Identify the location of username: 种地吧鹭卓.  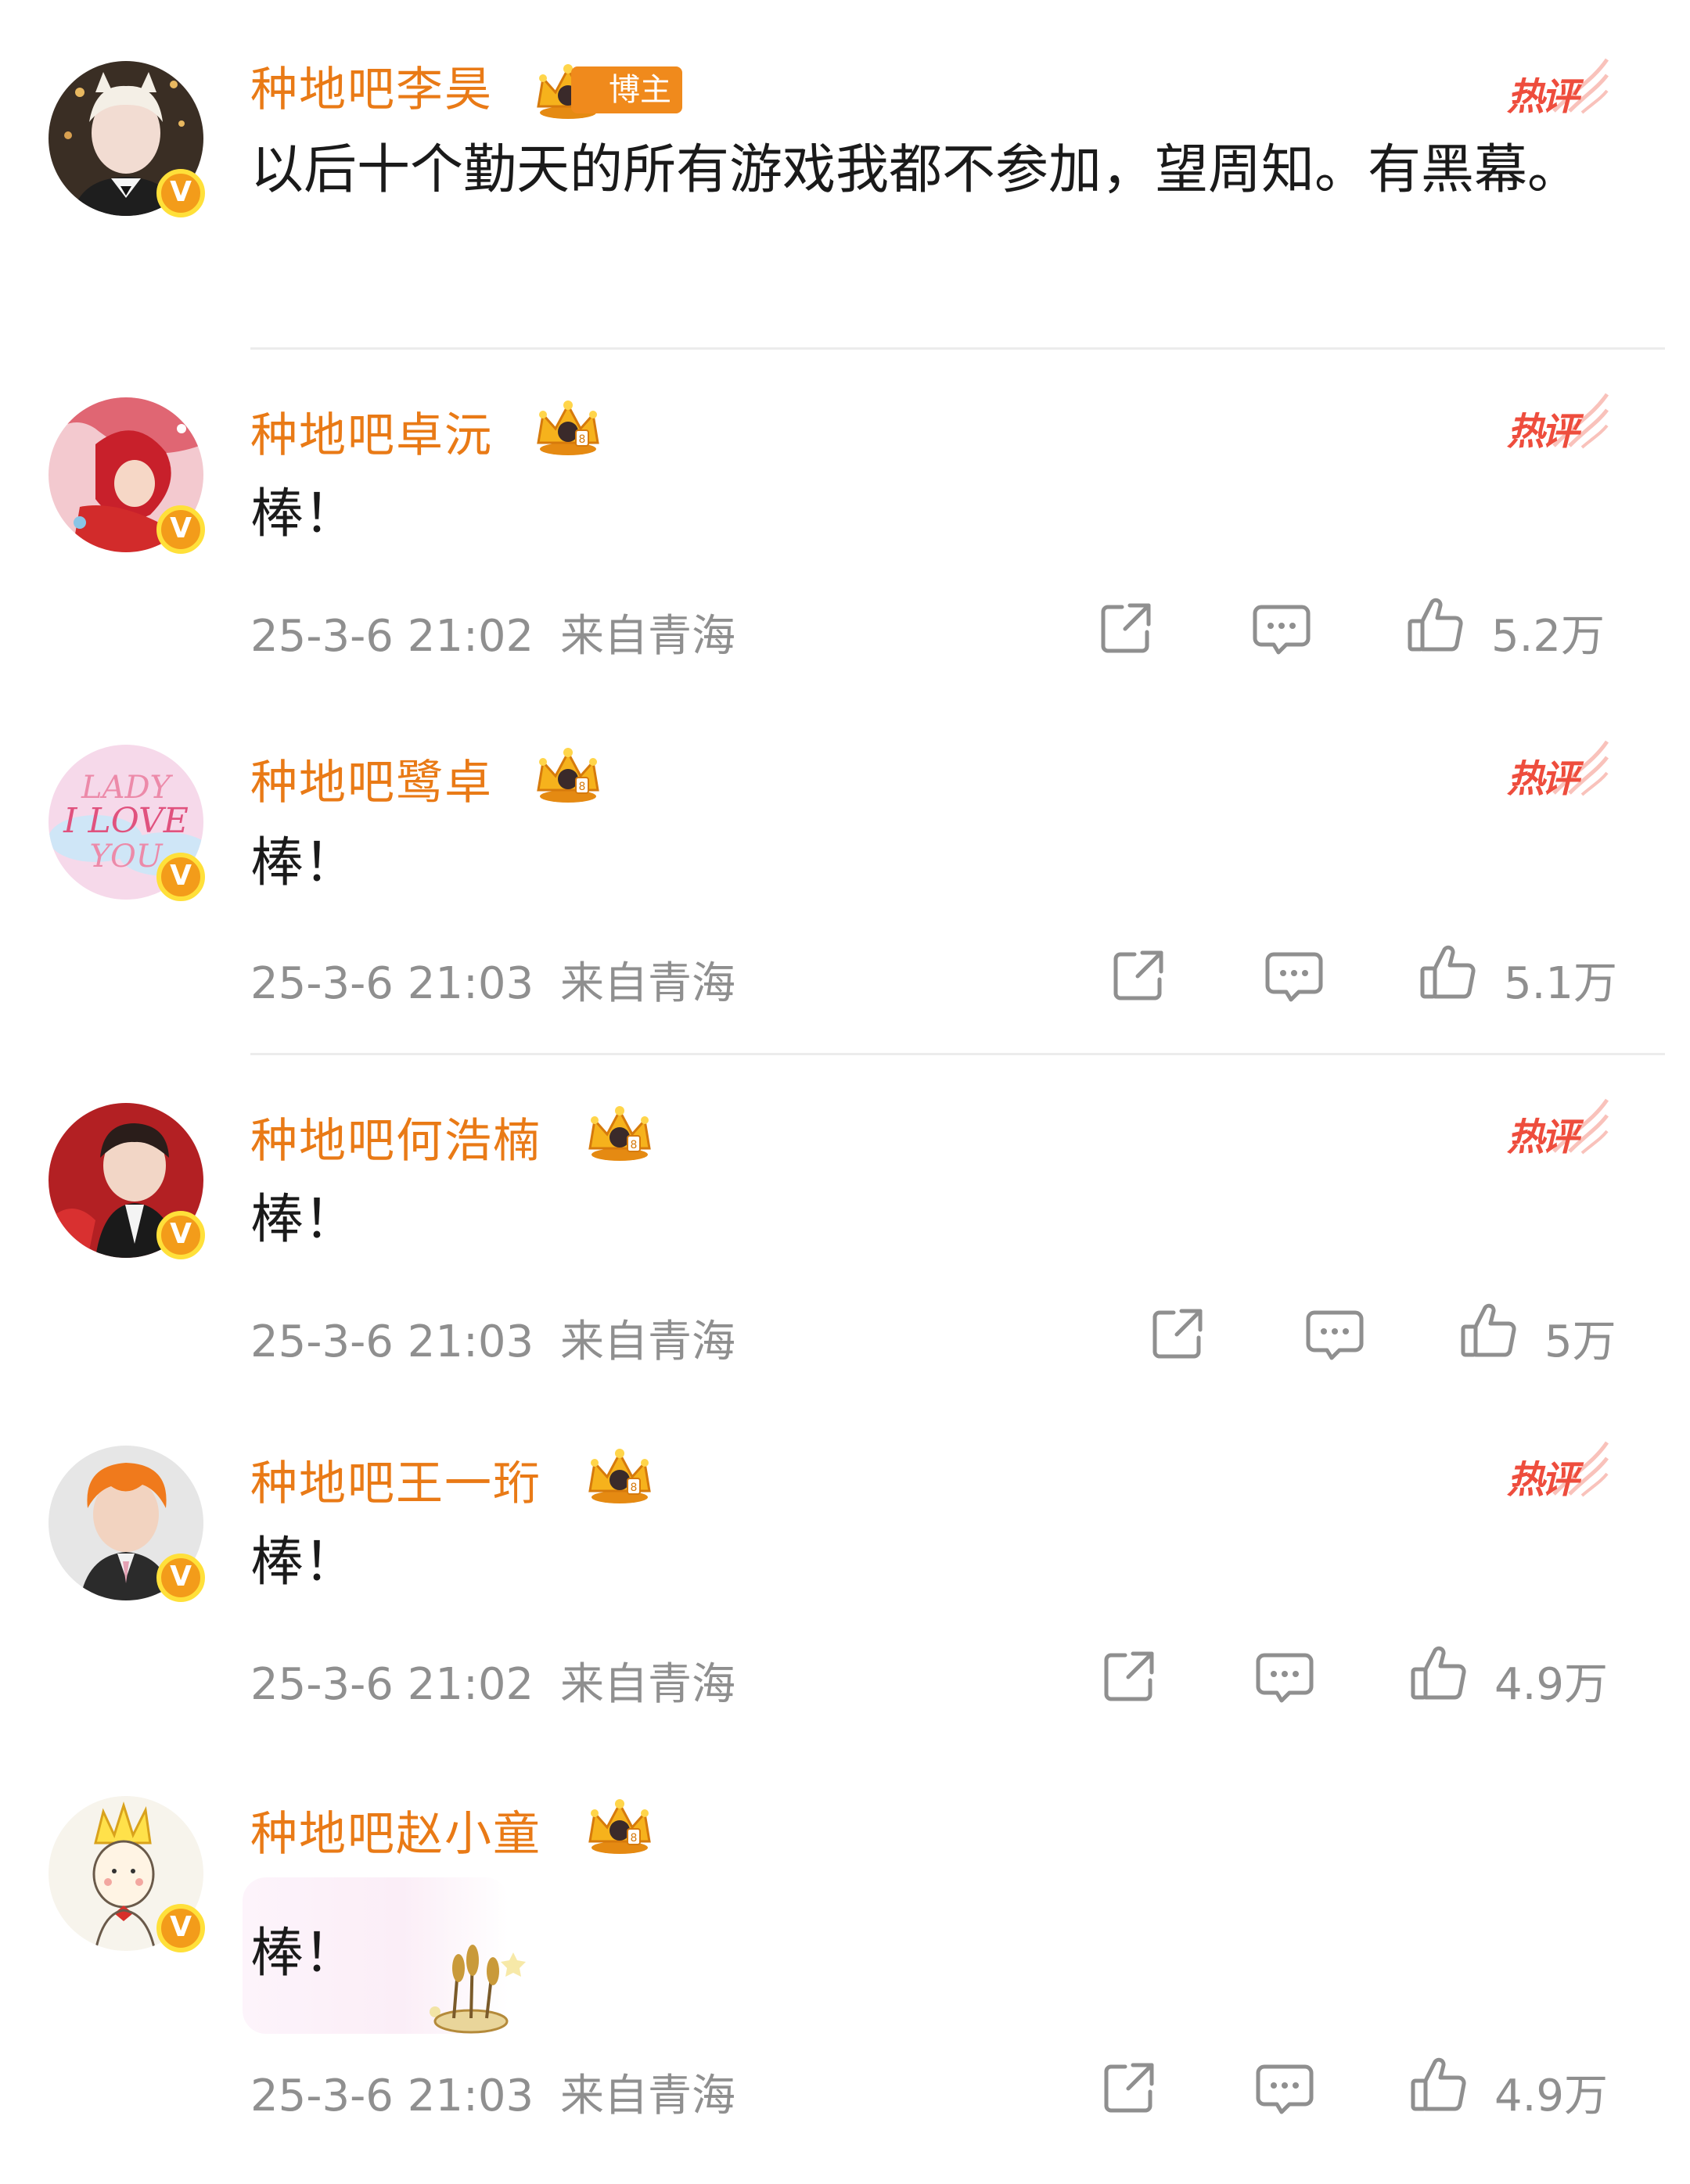
(371, 779).